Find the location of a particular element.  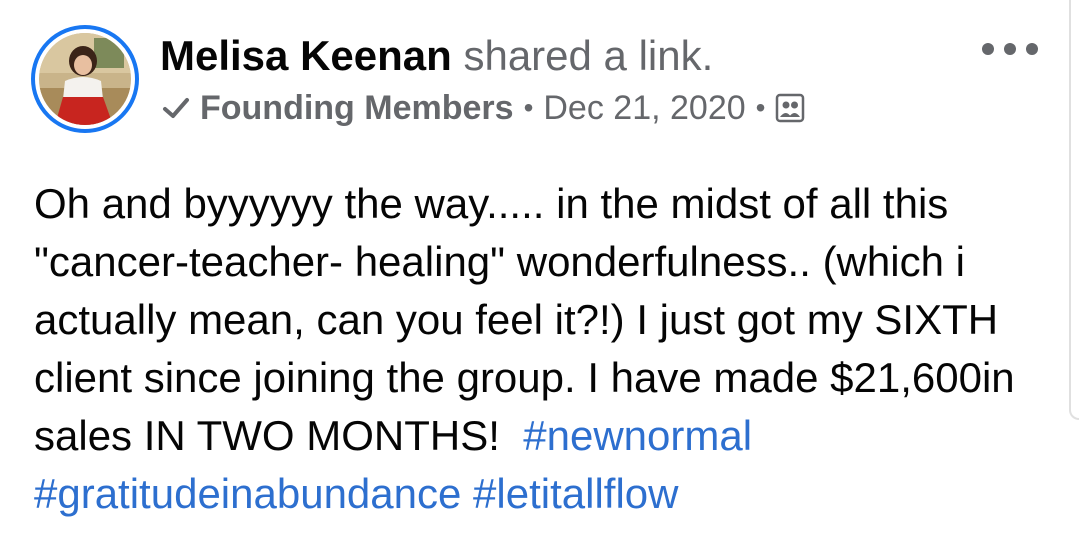

post-meta: Founding Members • Dec 21, 2020 • is located at coordinates (482, 108).